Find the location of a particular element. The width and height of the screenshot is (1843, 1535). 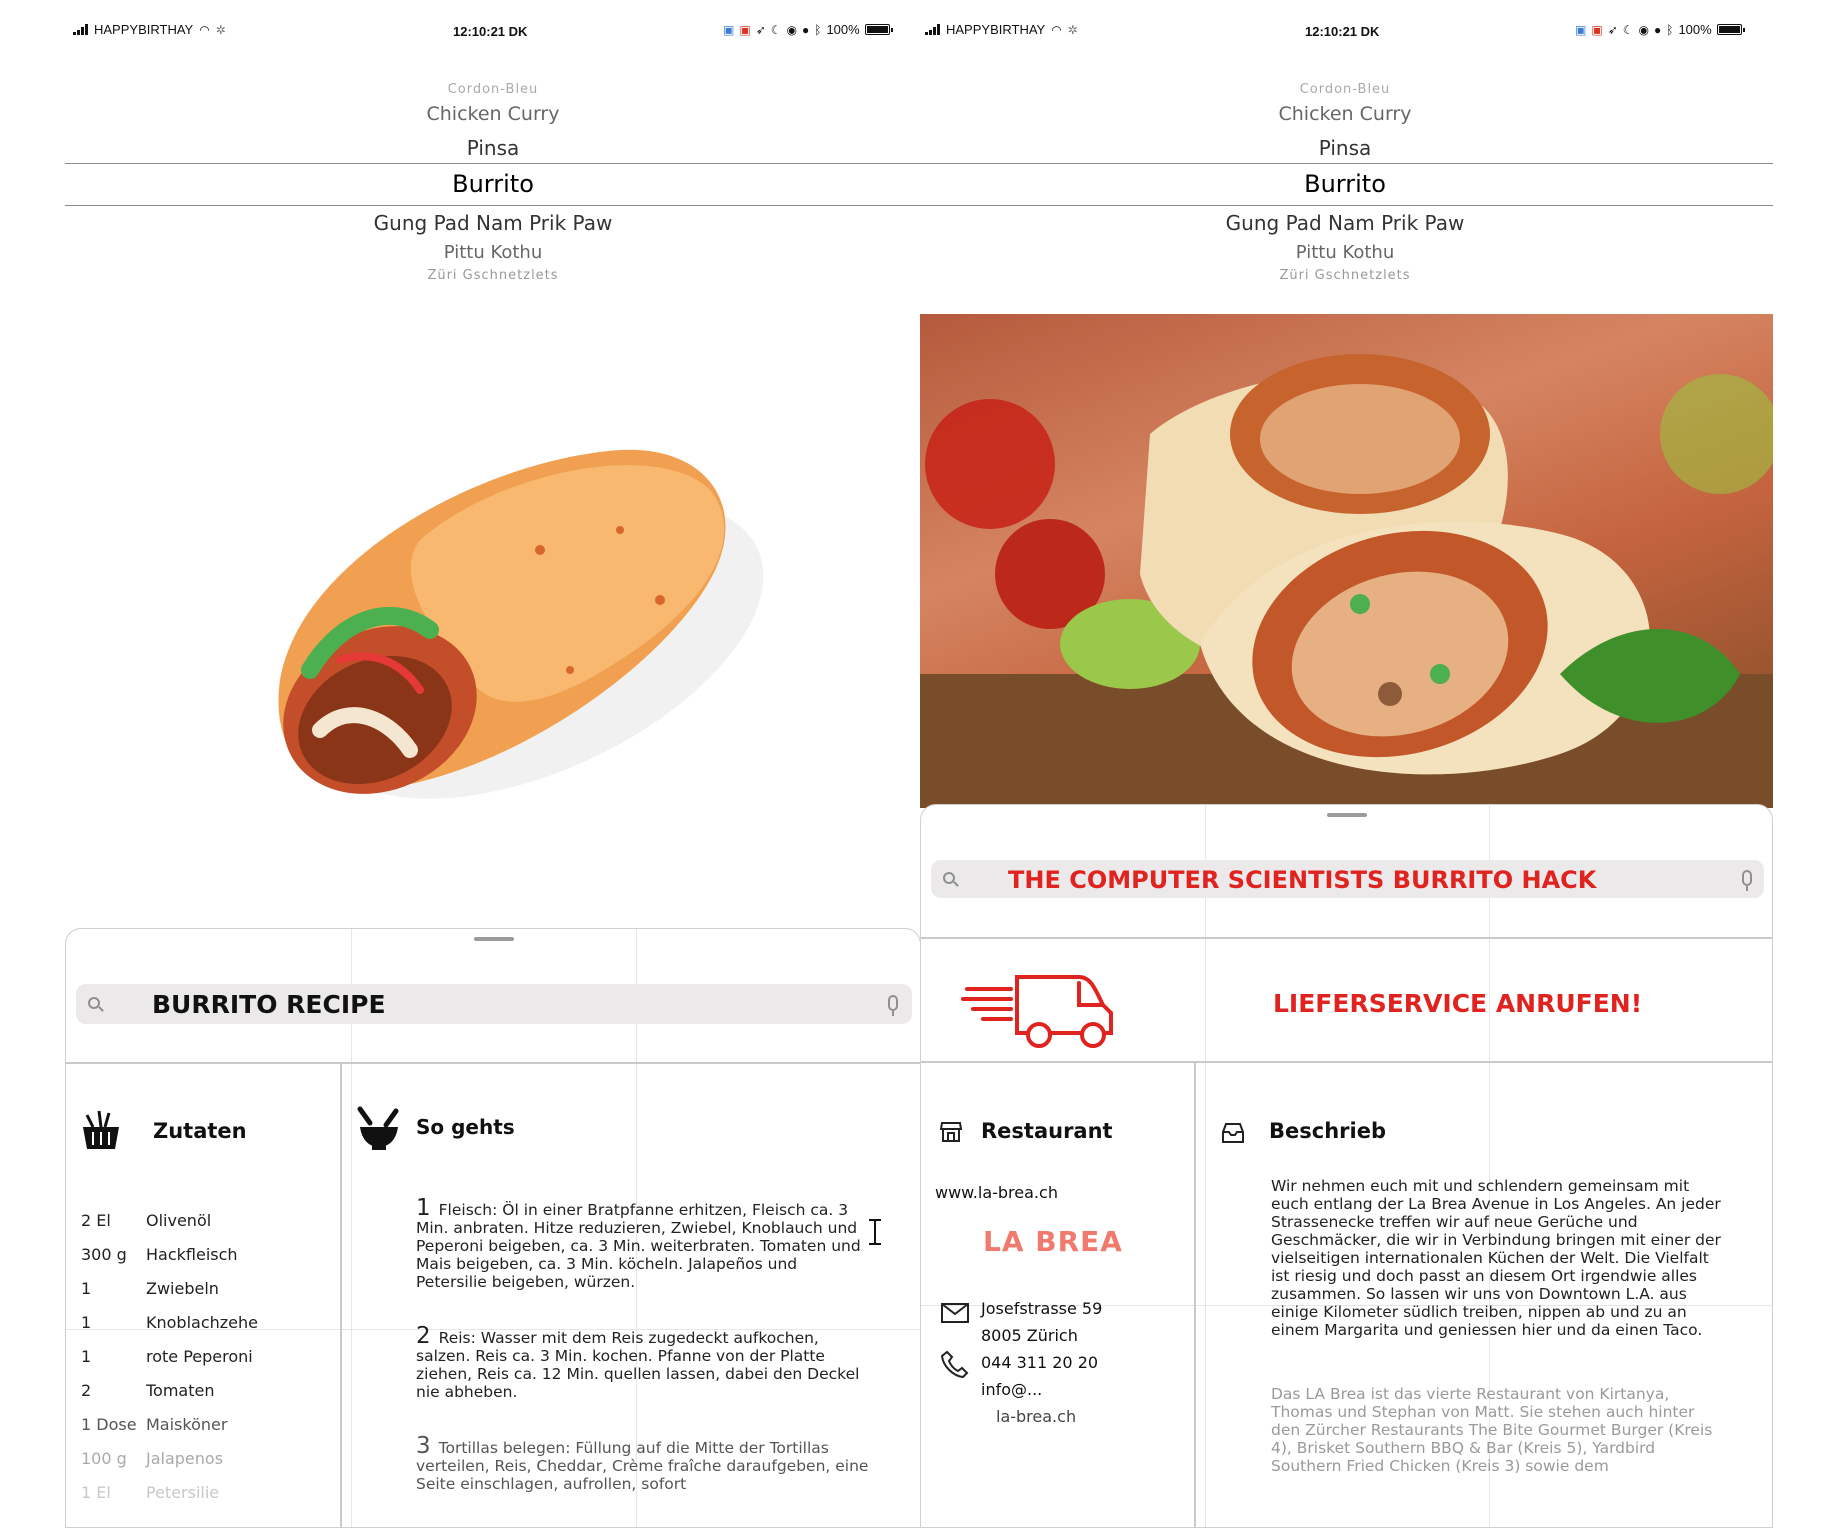

archive-icon is located at coordinates (1233, 1133).